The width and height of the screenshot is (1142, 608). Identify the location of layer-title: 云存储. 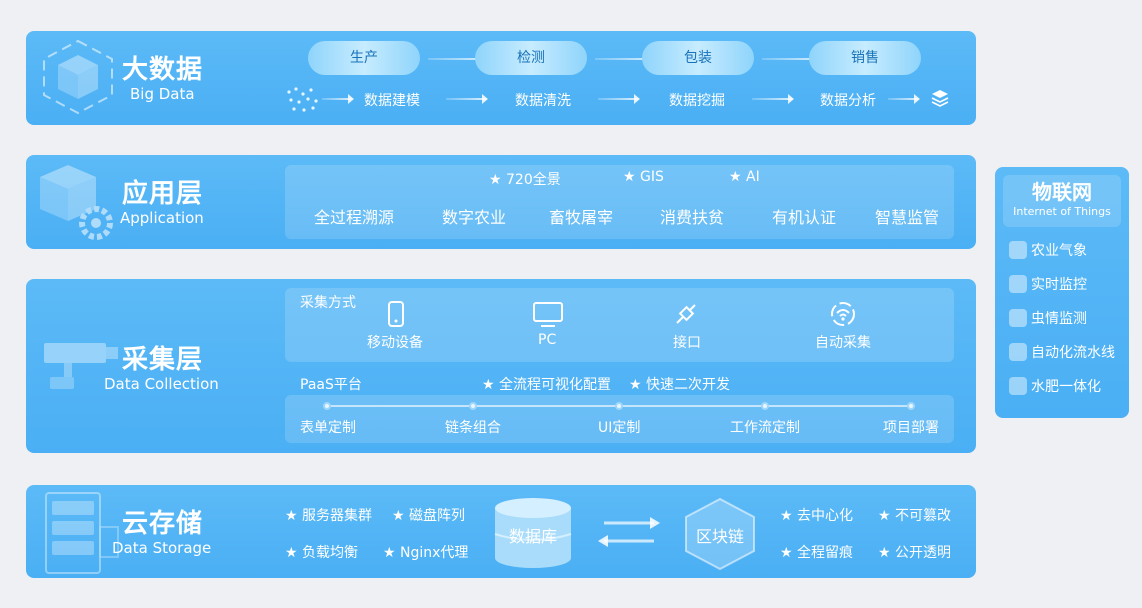
(163, 524).